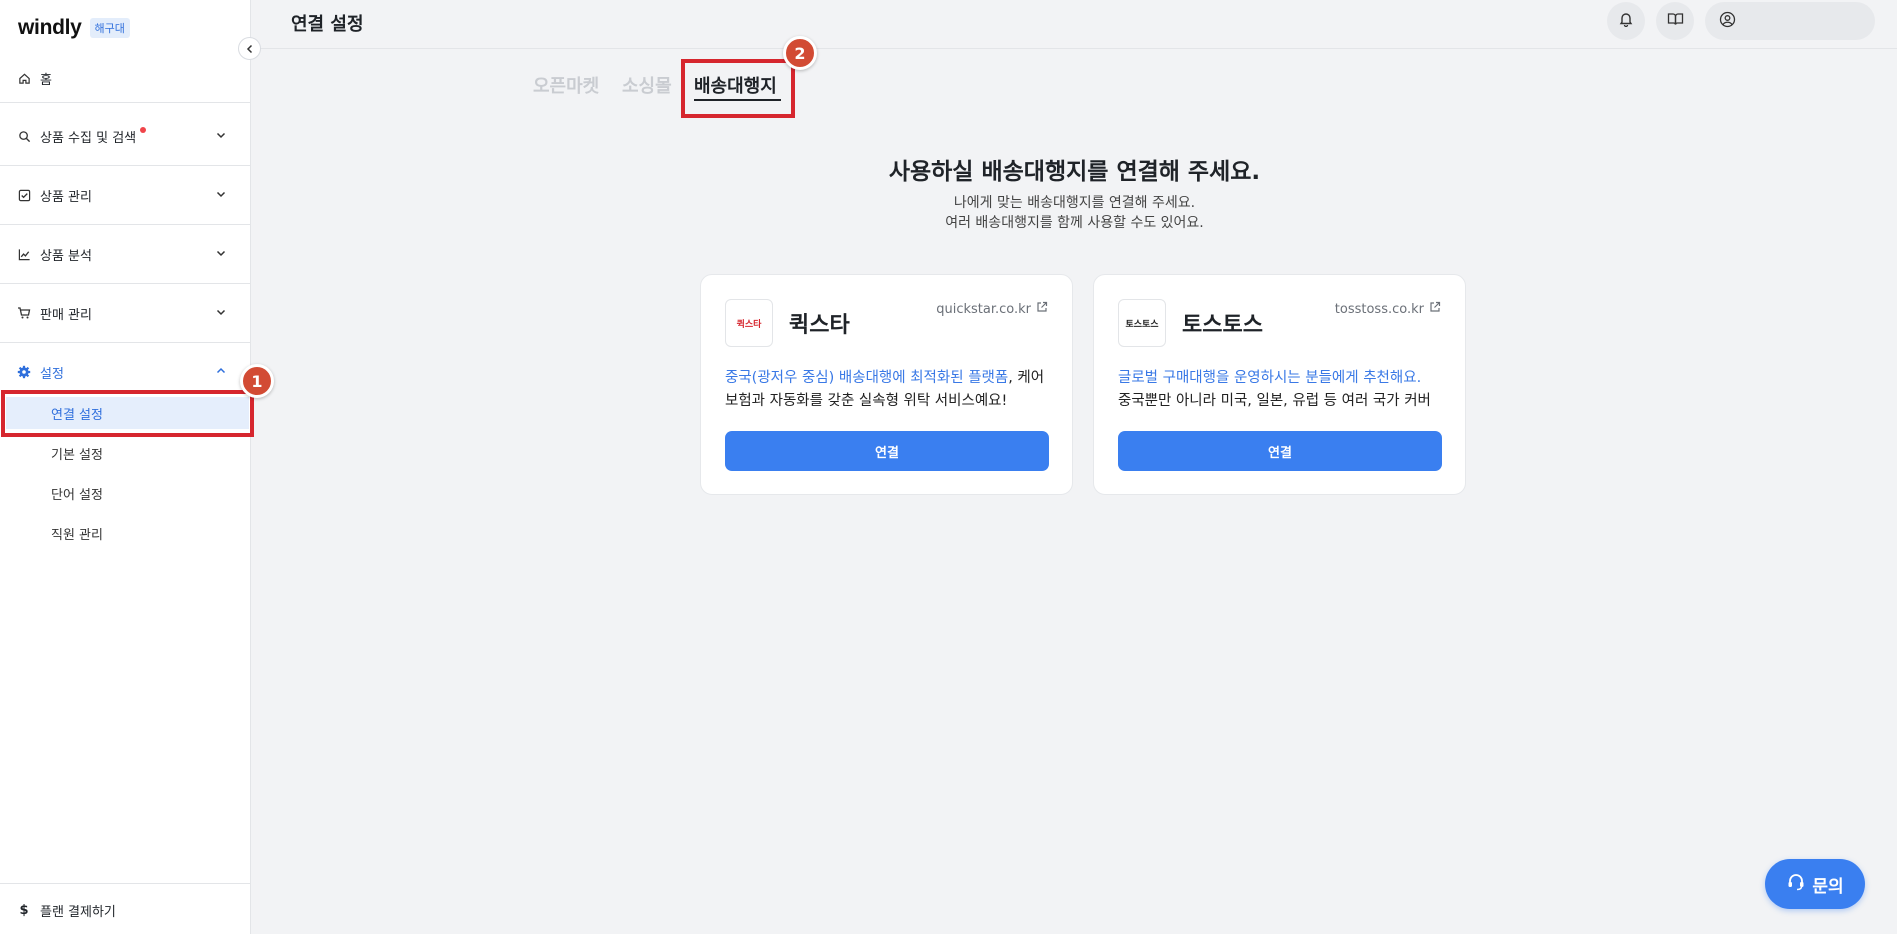 The image size is (1897, 934). I want to click on tab-open-market: 오픈마켓, so click(566, 85).